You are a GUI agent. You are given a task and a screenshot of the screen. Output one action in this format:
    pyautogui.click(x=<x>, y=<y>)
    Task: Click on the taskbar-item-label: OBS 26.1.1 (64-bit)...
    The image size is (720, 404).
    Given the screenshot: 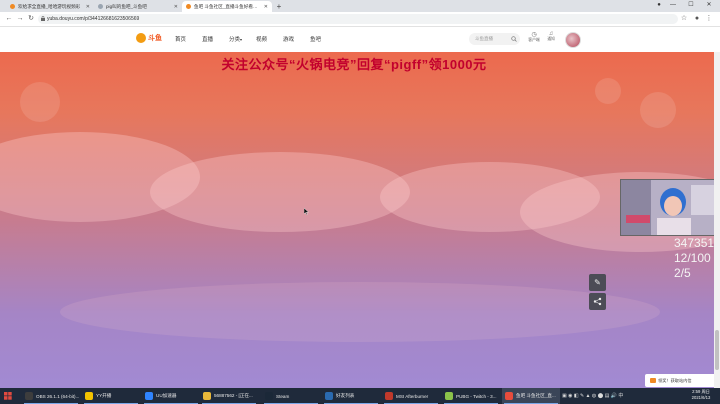 What is the action you would take?
    pyautogui.click(x=58, y=396)
    